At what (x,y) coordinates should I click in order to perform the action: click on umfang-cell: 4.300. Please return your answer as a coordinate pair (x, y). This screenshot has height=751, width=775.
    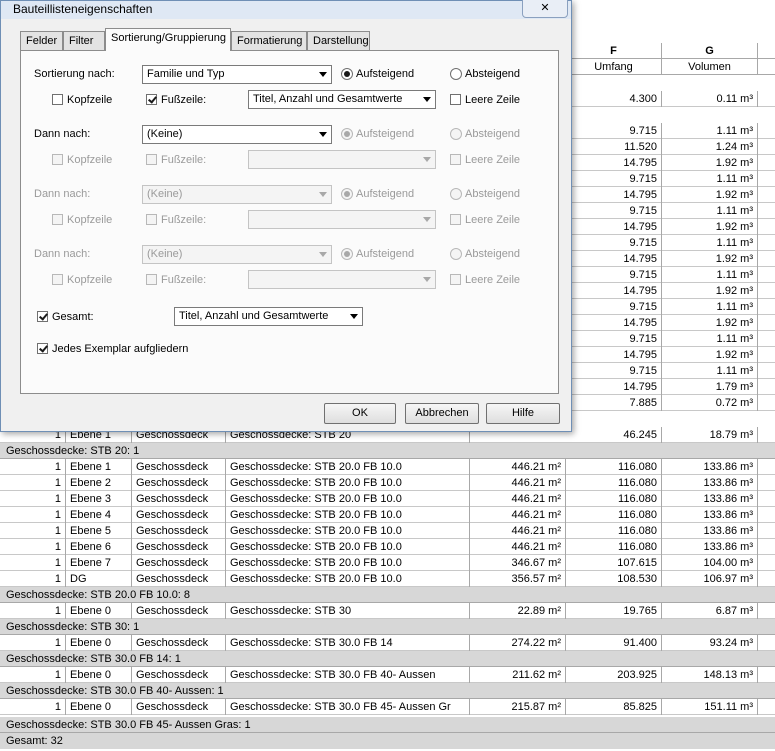
    Looking at the image, I should click on (614, 99).